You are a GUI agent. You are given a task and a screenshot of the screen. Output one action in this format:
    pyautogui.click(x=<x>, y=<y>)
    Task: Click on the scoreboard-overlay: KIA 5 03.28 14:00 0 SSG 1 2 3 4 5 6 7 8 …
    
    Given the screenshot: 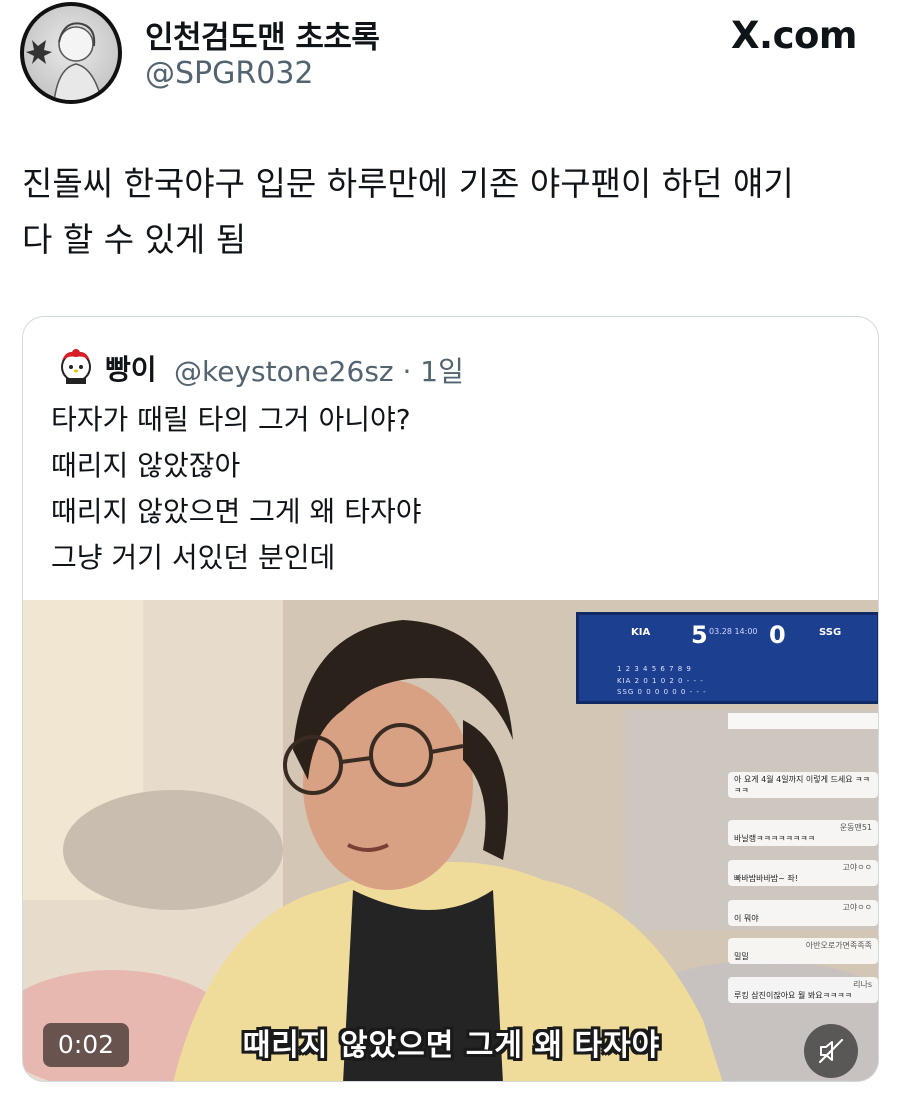 What is the action you would take?
    pyautogui.click(x=727, y=658)
    